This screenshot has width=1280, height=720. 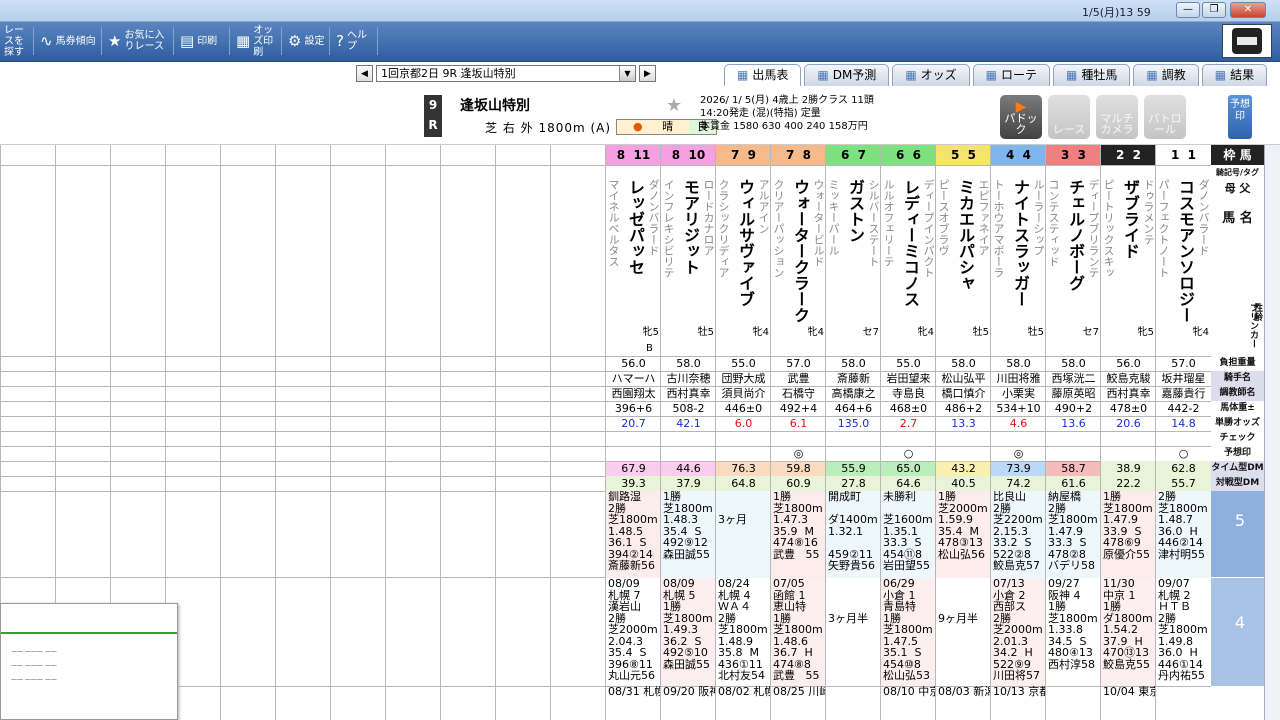 What do you see at coordinates (1129, 219) in the screenshot?
I see `horse-name: ザブライド` at bounding box center [1129, 219].